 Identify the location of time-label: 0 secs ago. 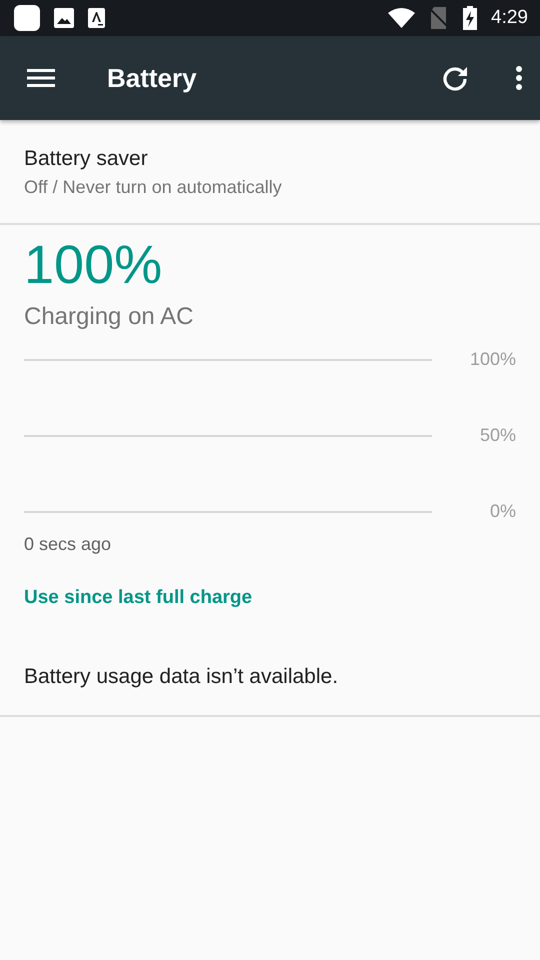
(68, 544).